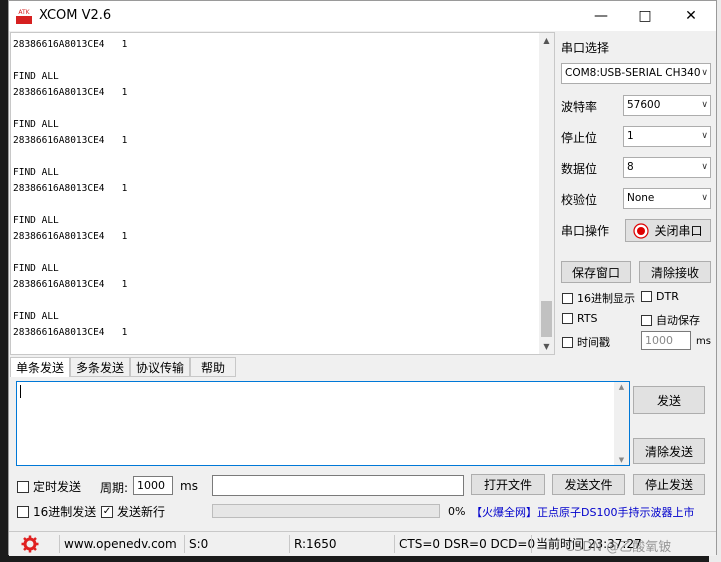  I want to click on scroll-thumb, so click(546, 319).